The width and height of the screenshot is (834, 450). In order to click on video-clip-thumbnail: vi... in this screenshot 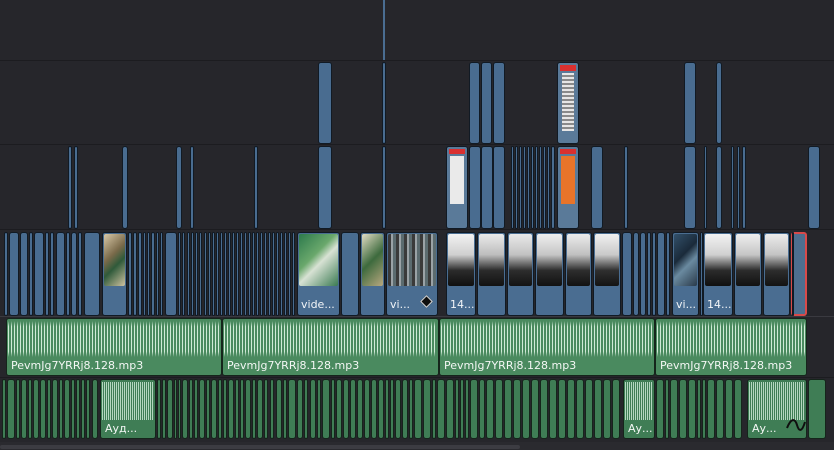, I will do `click(685, 274)`.